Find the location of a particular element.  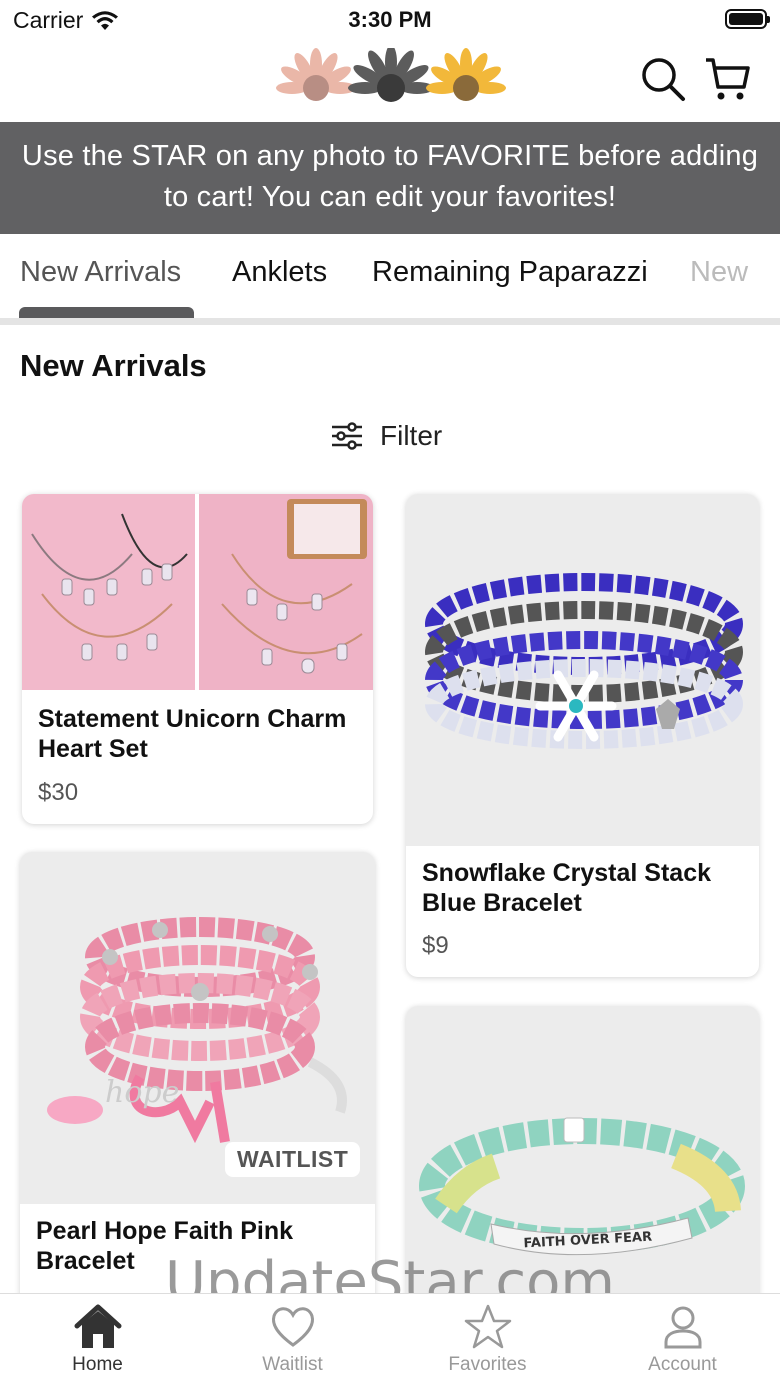

app-header is located at coordinates (390, 82).